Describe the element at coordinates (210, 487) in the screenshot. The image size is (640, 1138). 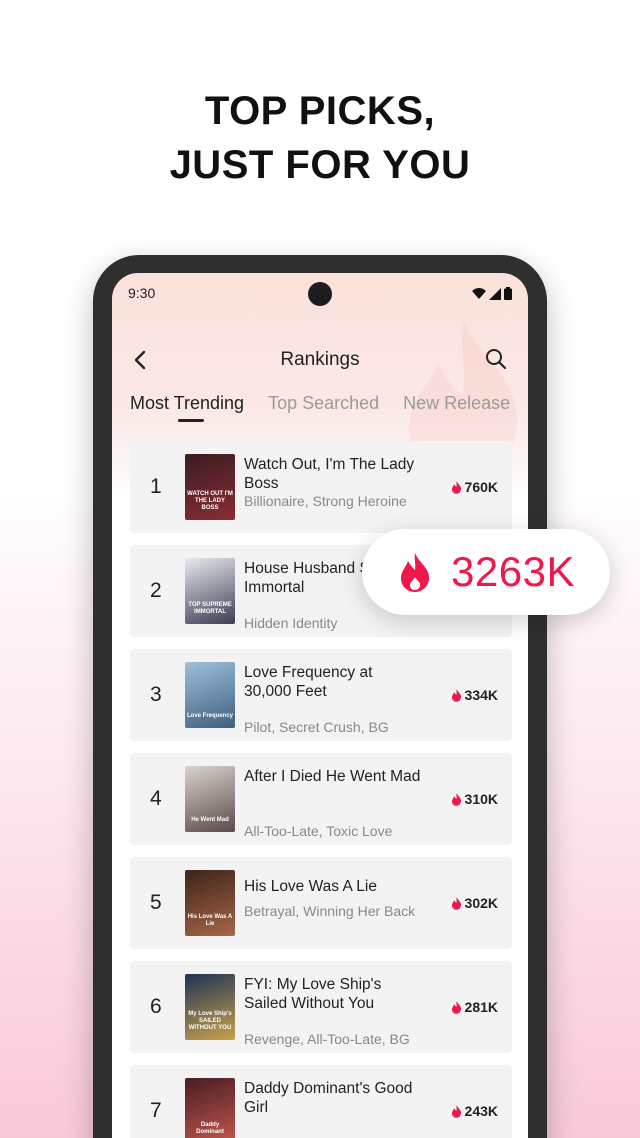
I see `book-cover: WATCH OUT I'M THE LADY BOSS` at that location.